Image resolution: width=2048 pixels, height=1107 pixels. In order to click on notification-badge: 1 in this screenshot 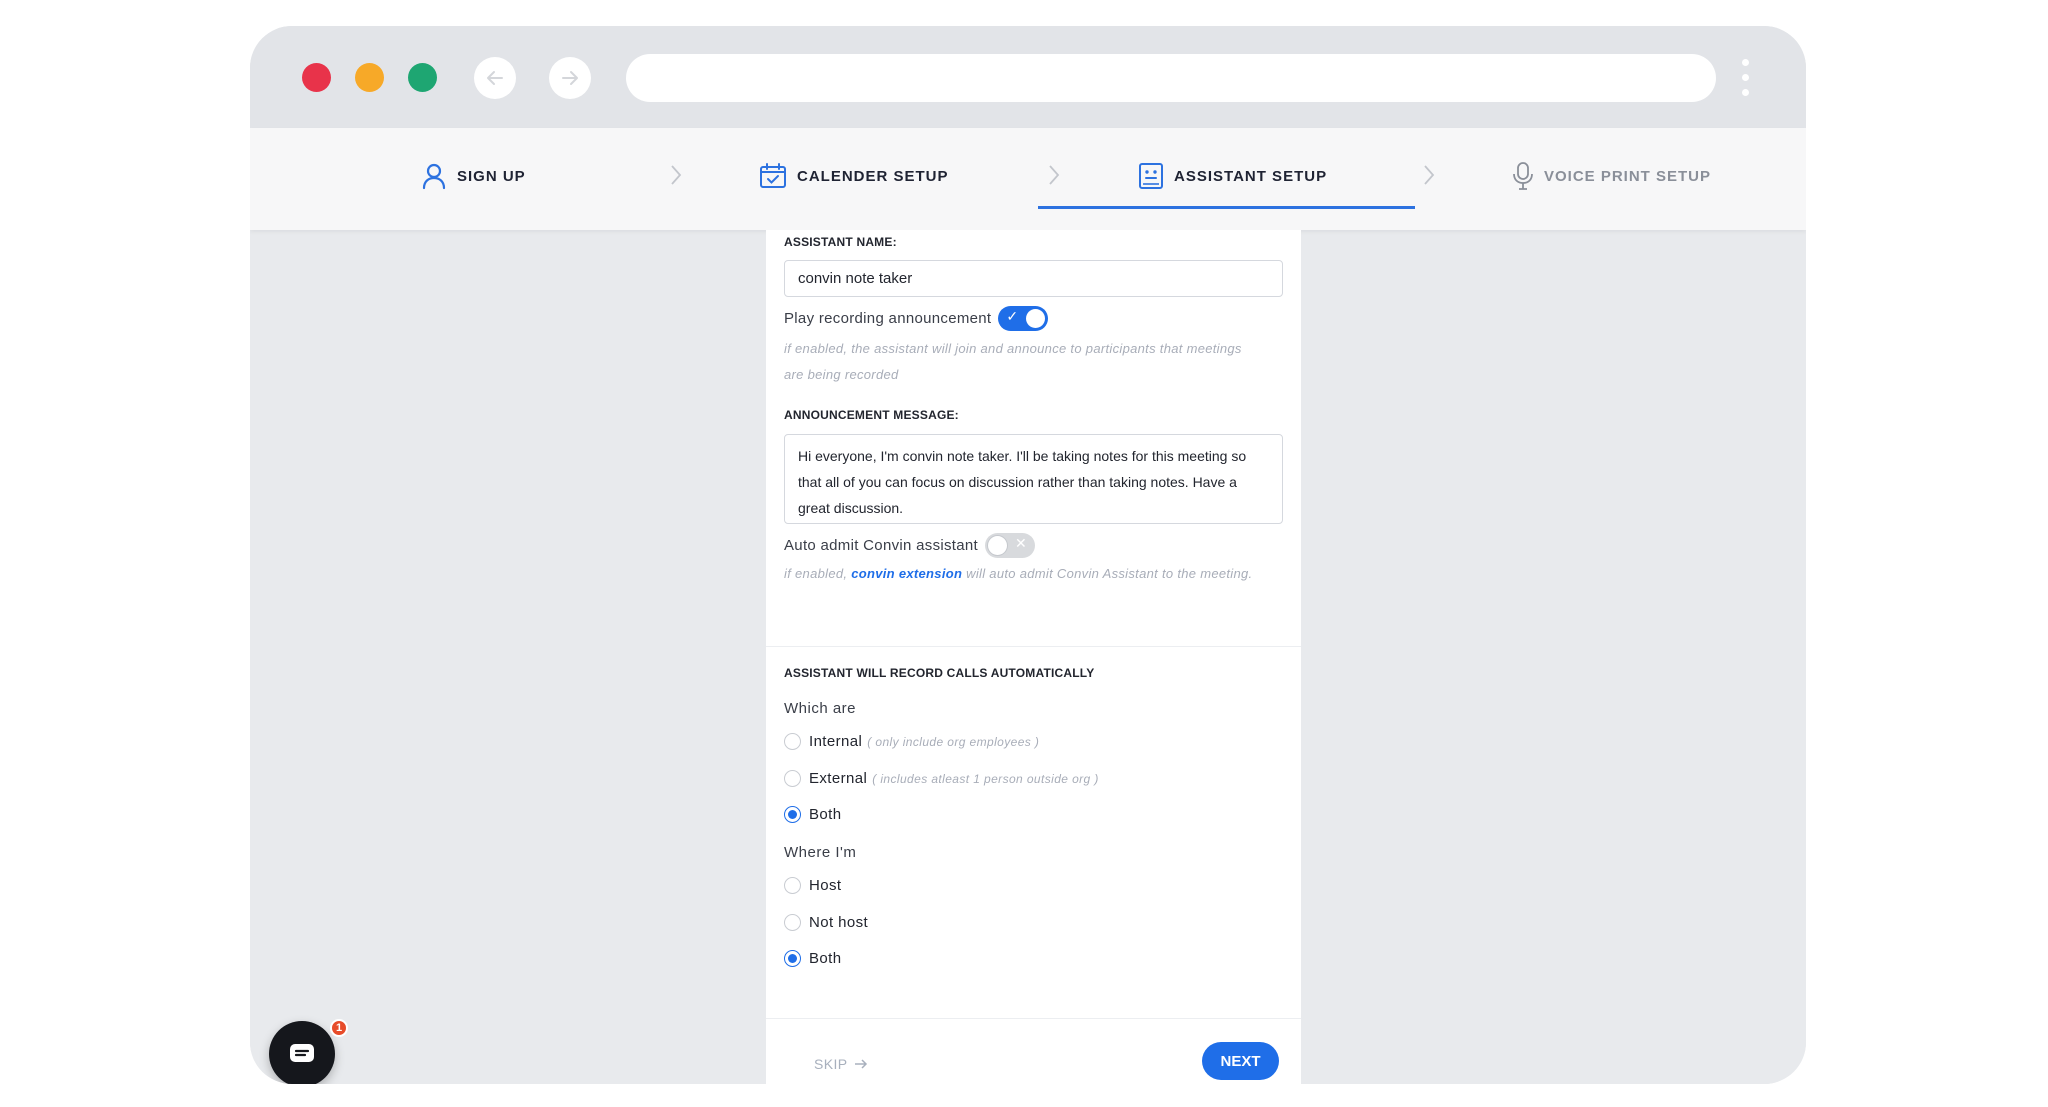, I will do `click(339, 1028)`.